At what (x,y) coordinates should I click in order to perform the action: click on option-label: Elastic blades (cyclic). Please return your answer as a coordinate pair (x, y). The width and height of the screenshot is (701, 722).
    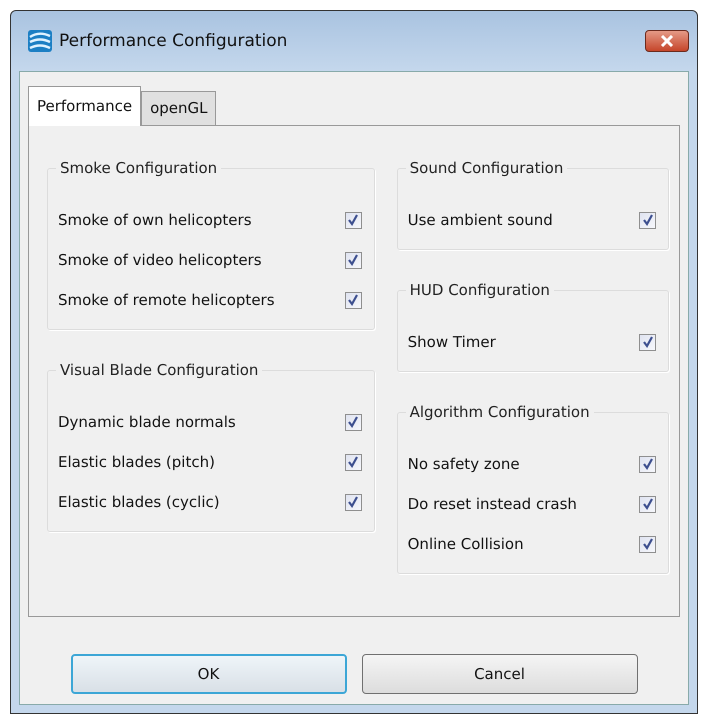
    Looking at the image, I should click on (139, 502).